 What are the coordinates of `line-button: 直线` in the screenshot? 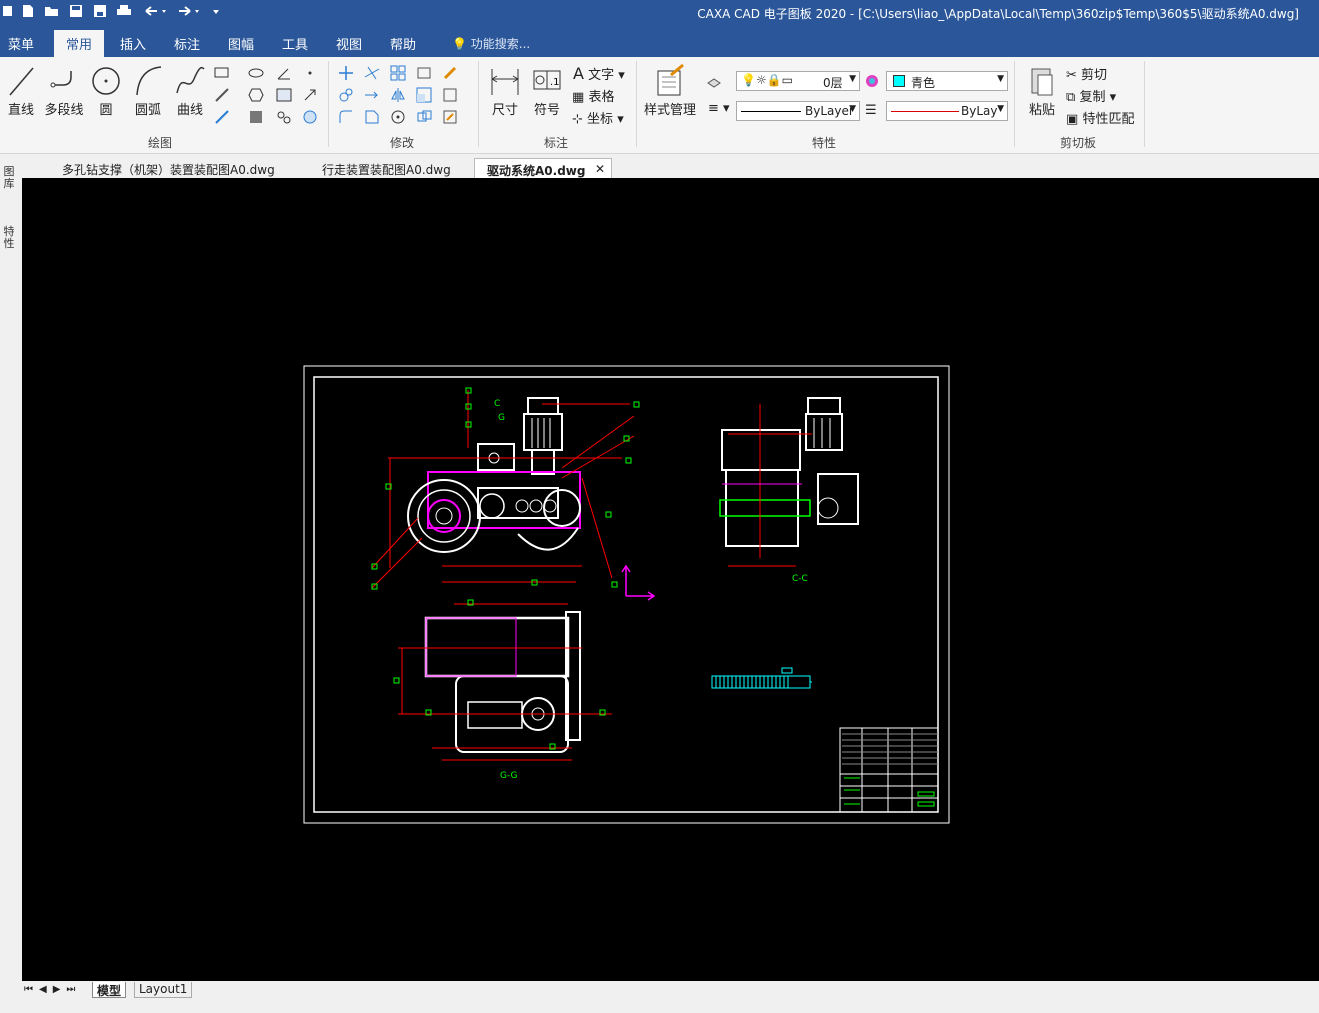 It's located at (21, 90).